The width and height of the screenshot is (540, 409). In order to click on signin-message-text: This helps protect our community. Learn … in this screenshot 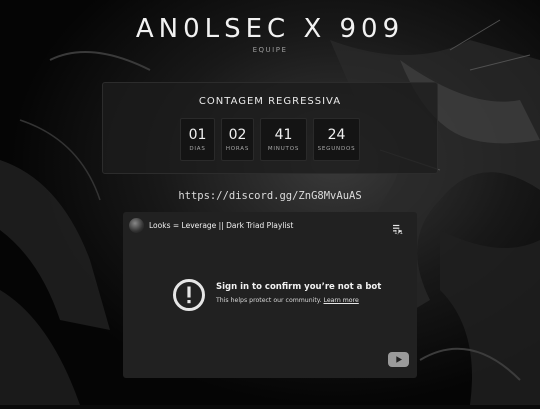, I will do `click(287, 300)`.